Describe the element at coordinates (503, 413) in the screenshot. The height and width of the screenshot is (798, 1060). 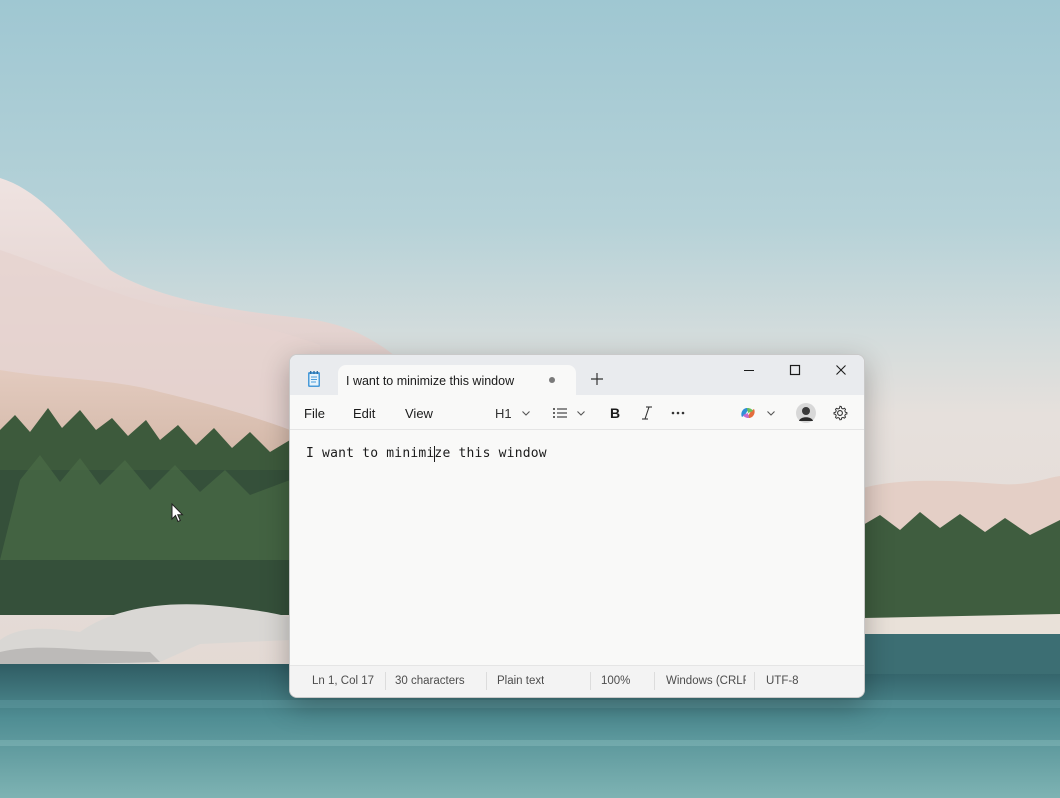
I see `heading-label: H1` at that location.